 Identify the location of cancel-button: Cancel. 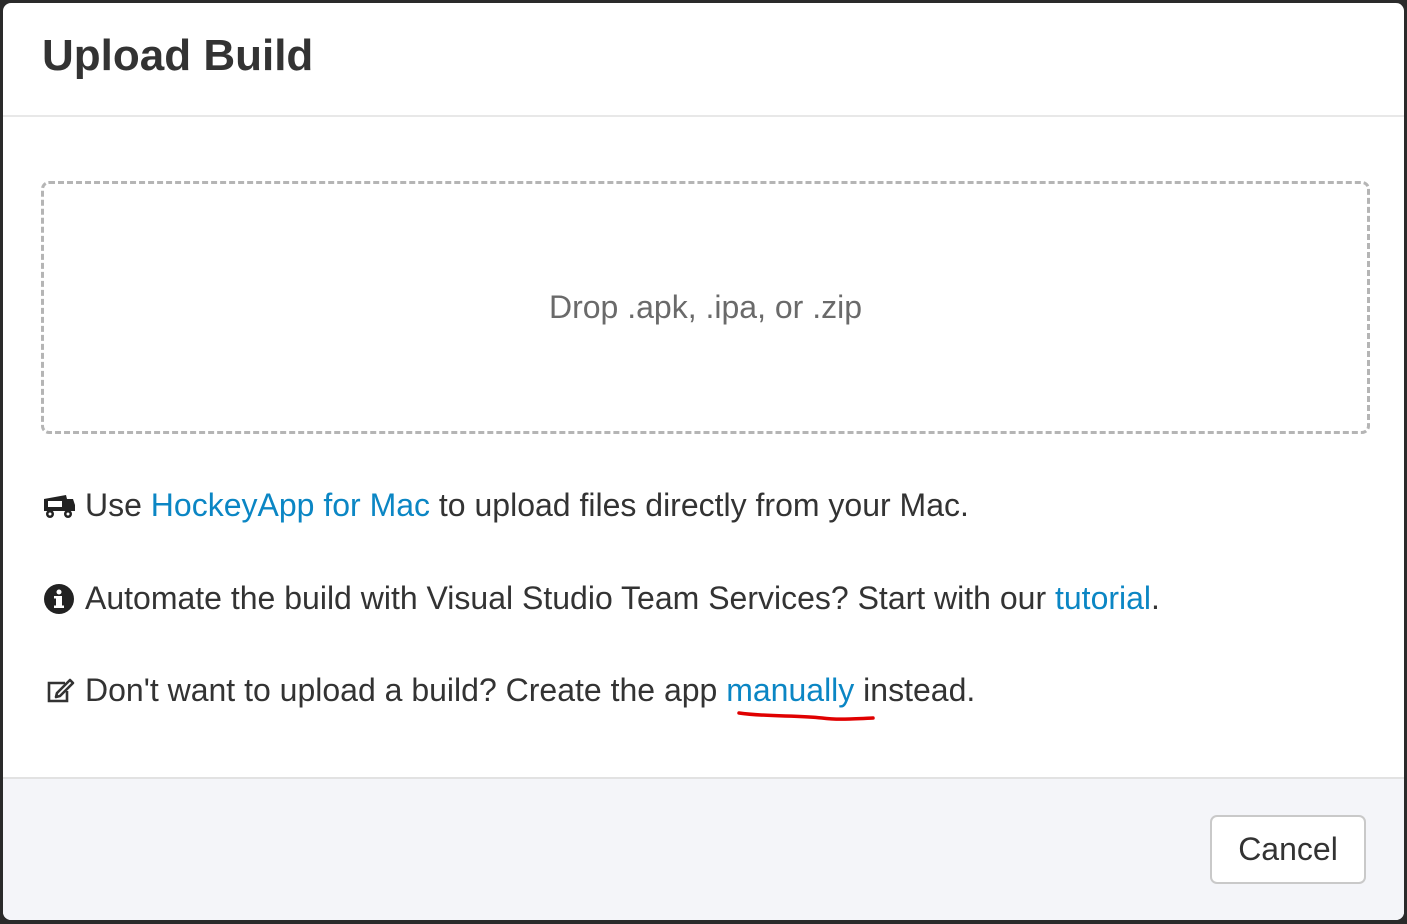
(1288, 849).